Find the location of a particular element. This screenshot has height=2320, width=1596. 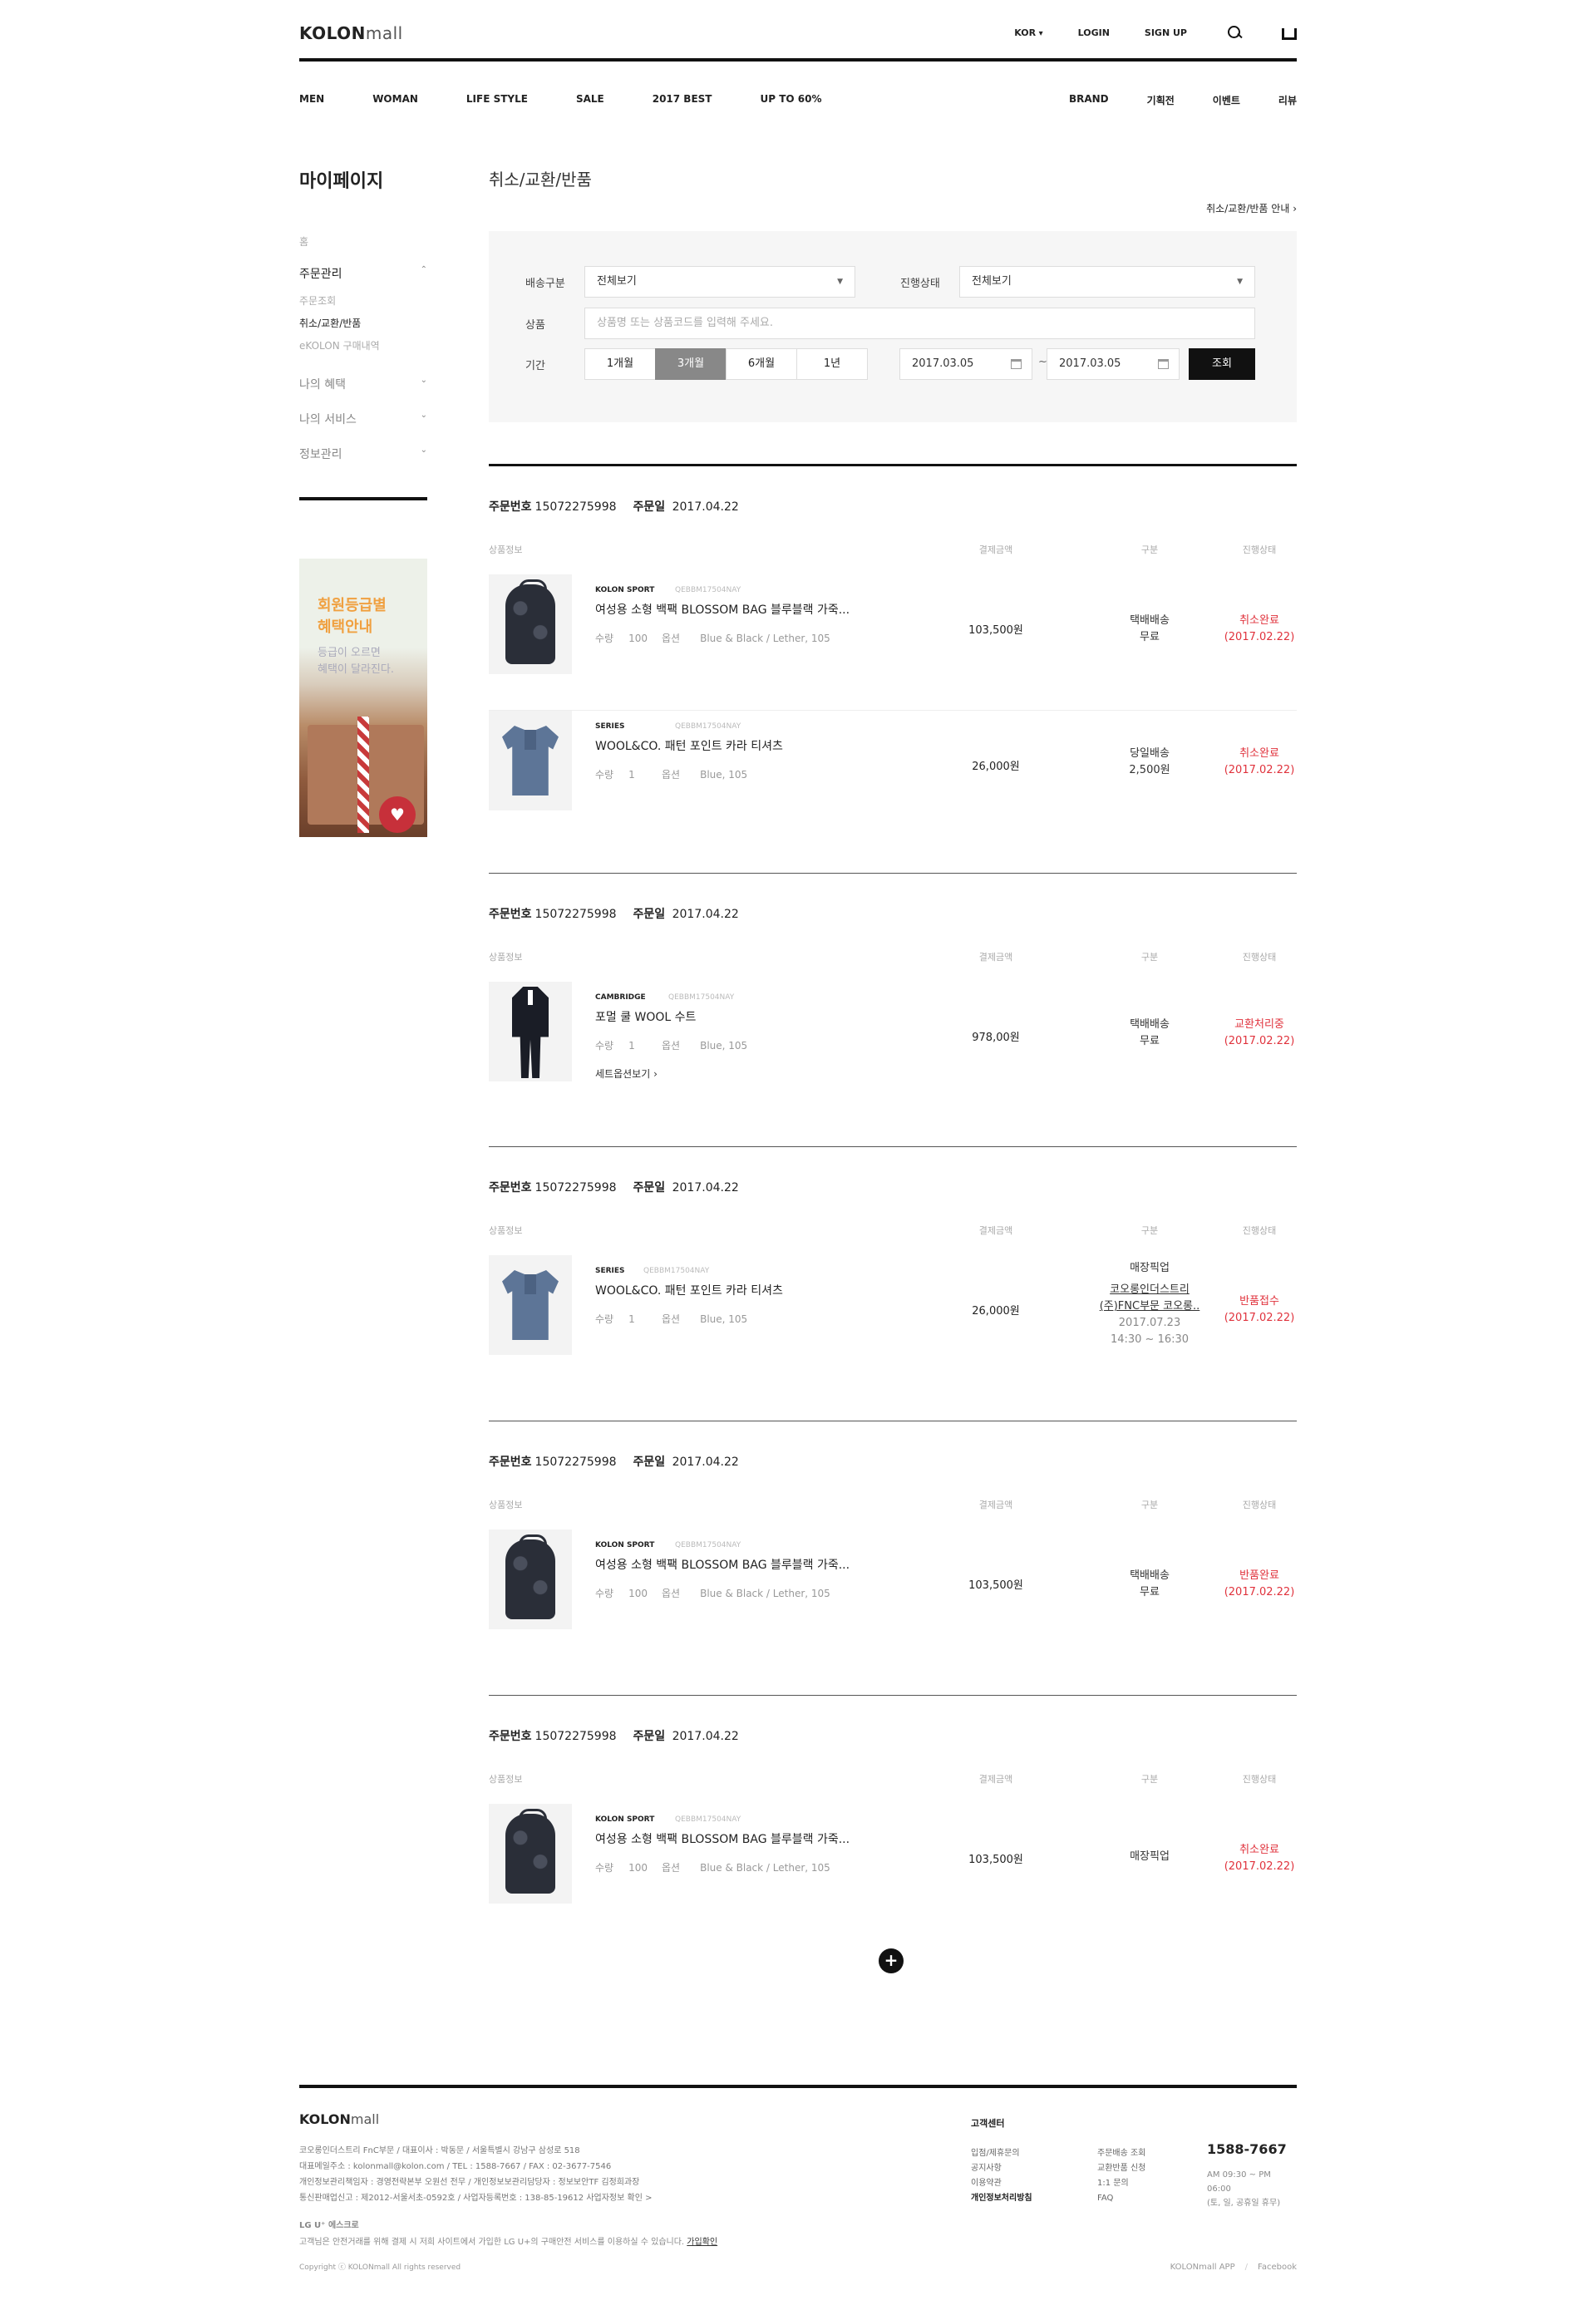

period-1y: 1년 is located at coordinates (832, 364).